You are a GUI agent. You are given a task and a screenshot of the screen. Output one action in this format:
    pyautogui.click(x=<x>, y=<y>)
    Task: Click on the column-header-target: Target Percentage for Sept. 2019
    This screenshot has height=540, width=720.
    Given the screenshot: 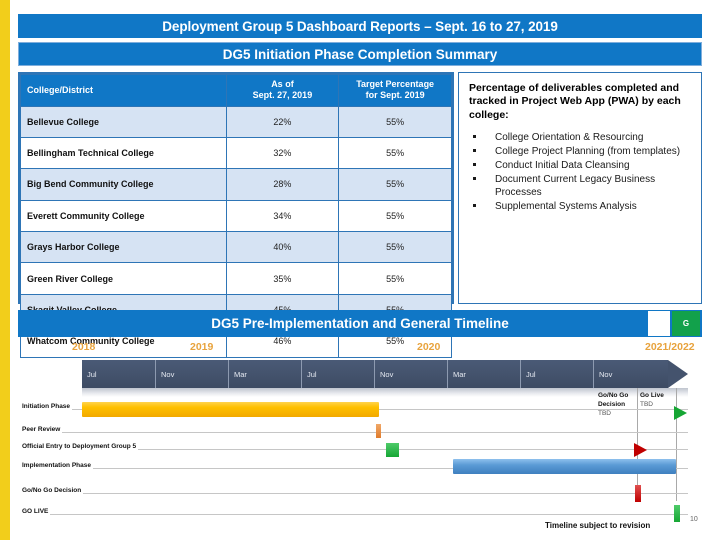 What is the action you would take?
    pyautogui.click(x=395, y=90)
    